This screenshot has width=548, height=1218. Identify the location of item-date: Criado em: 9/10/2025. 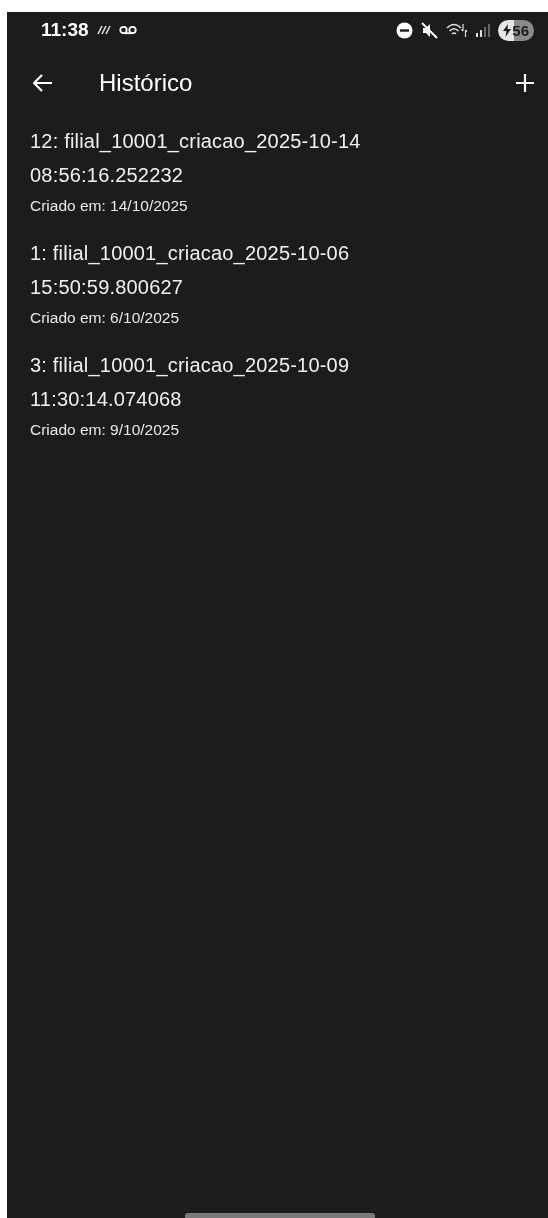
(105, 430).